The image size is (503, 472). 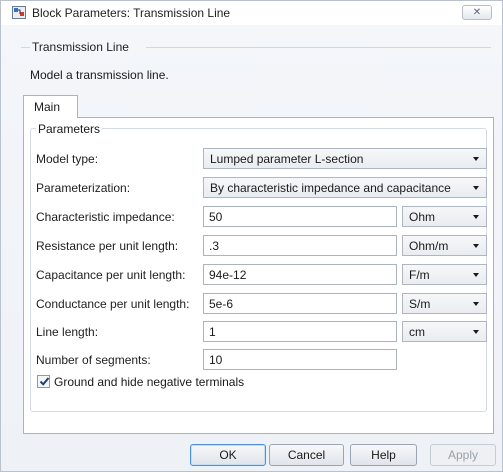 I want to click on close-icon: ✕, so click(x=477, y=12).